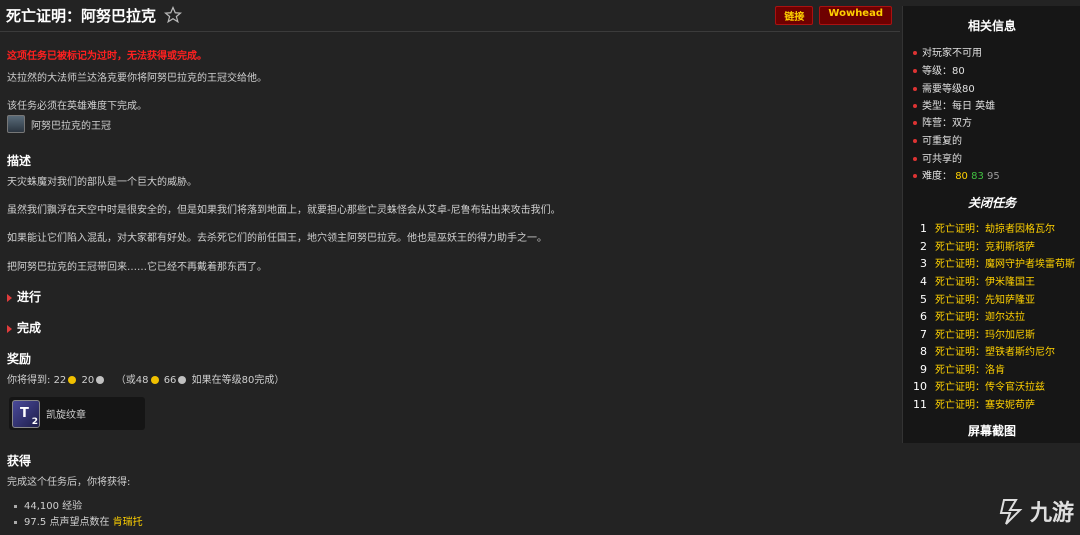 The image size is (1080, 535). Describe the element at coordinates (60, 380) in the screenshot. I see `gold-amount: 22` at that location.